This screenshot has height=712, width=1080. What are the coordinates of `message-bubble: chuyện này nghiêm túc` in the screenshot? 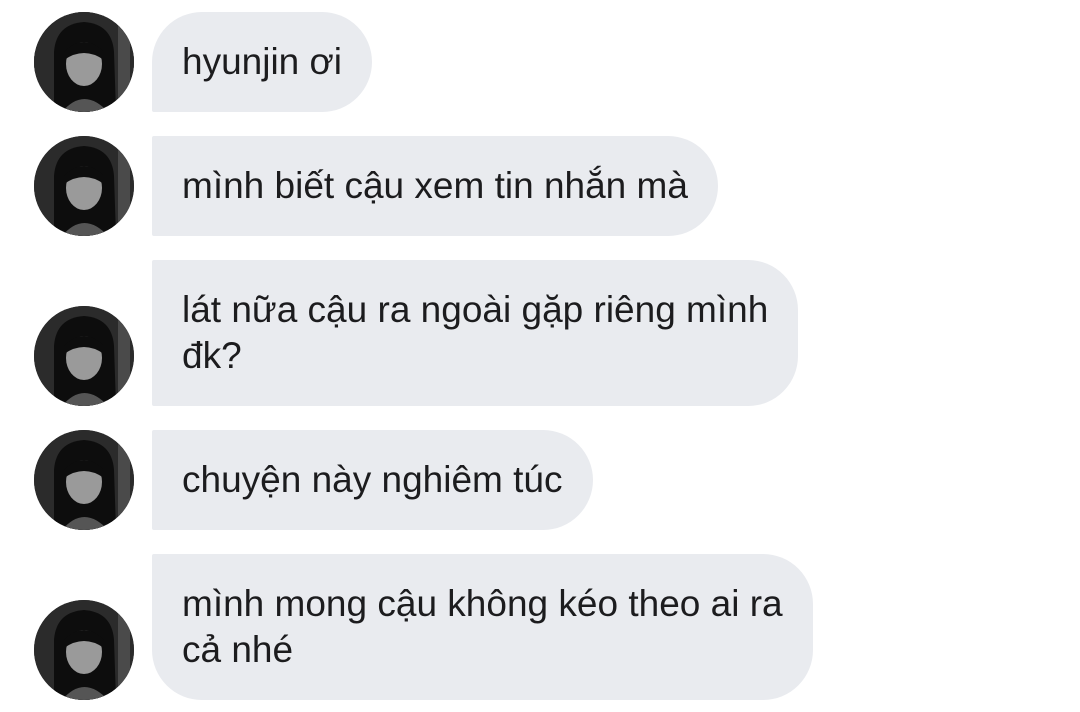 It's located at (372, 480).